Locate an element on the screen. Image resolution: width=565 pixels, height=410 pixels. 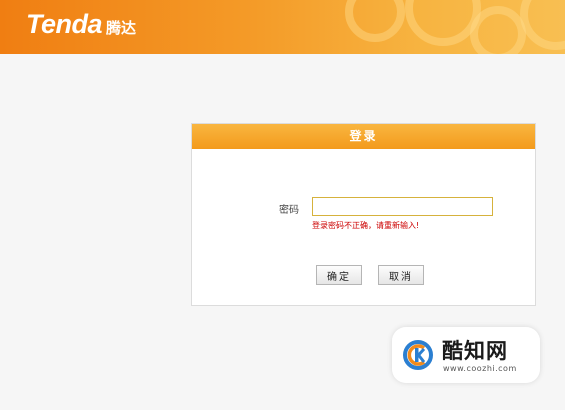
coozhi-logo-icon is located at coordinates (418, 355).